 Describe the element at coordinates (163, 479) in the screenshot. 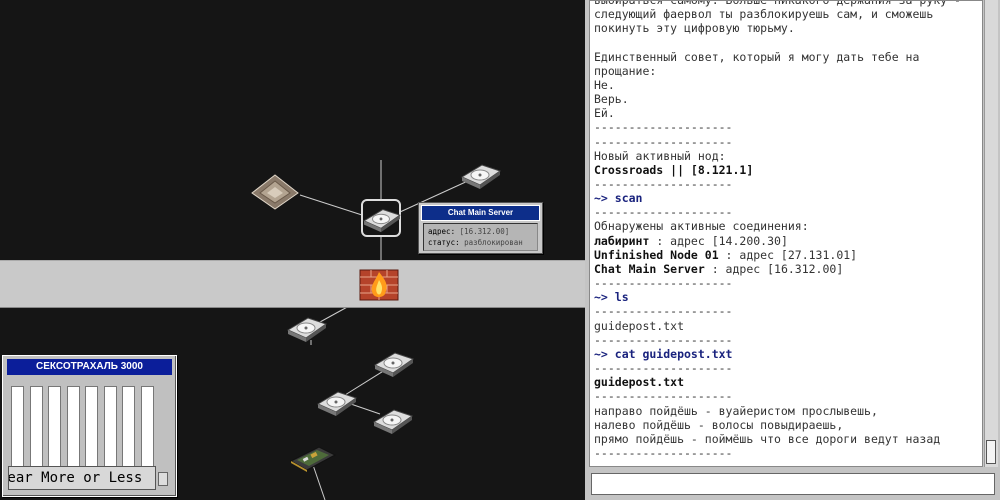

I see `widget-slider-handle` at that location.